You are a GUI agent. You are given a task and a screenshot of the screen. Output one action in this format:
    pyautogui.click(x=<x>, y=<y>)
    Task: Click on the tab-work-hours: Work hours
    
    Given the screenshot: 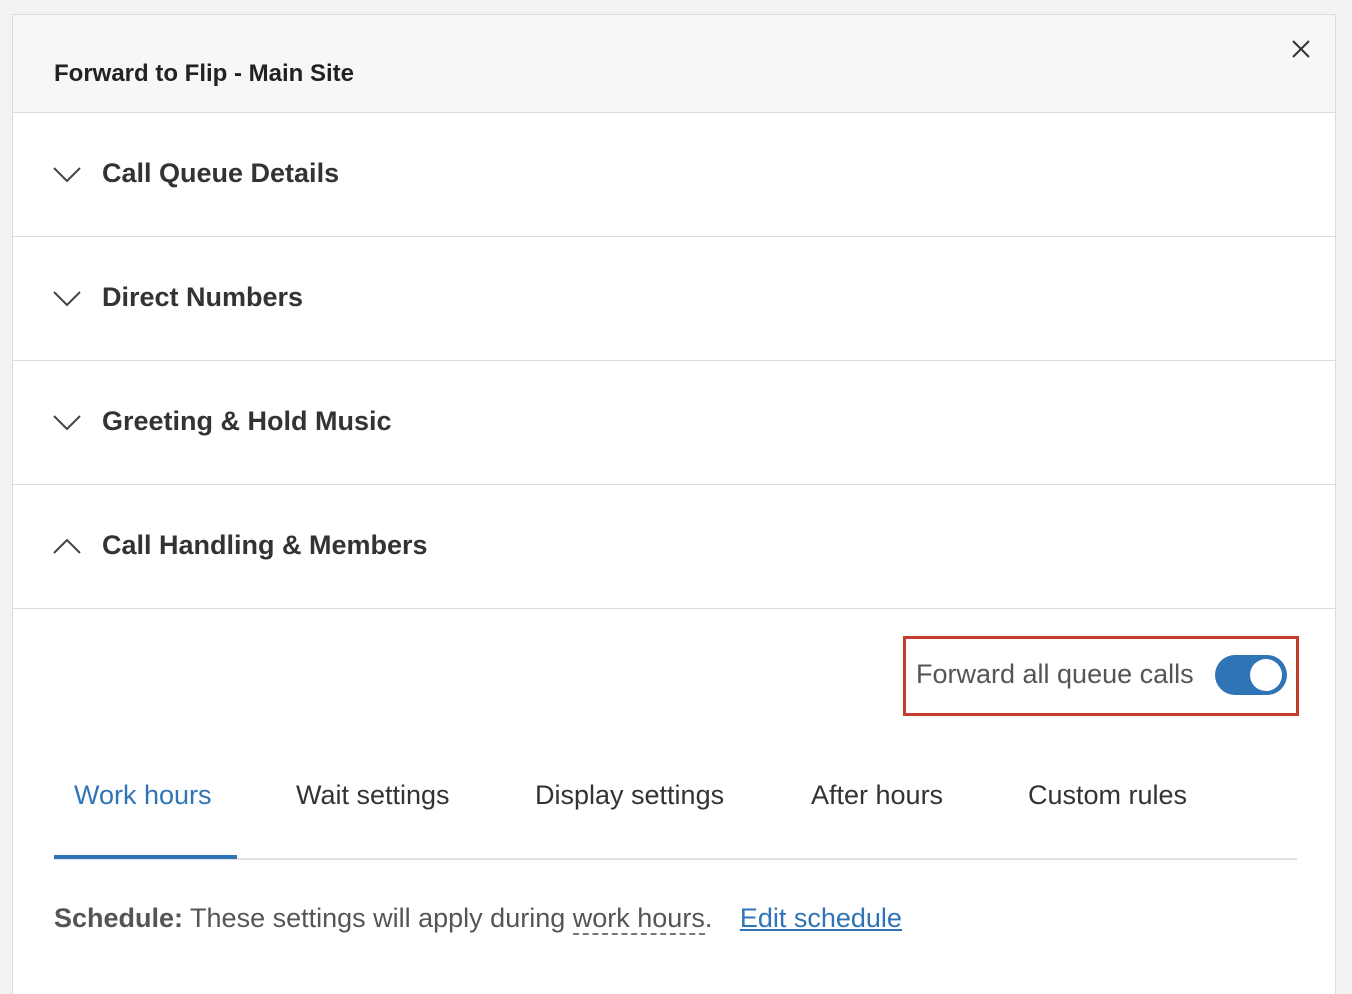 What is the action you would take?
    pyautogui.click(x=143, y=795)
    